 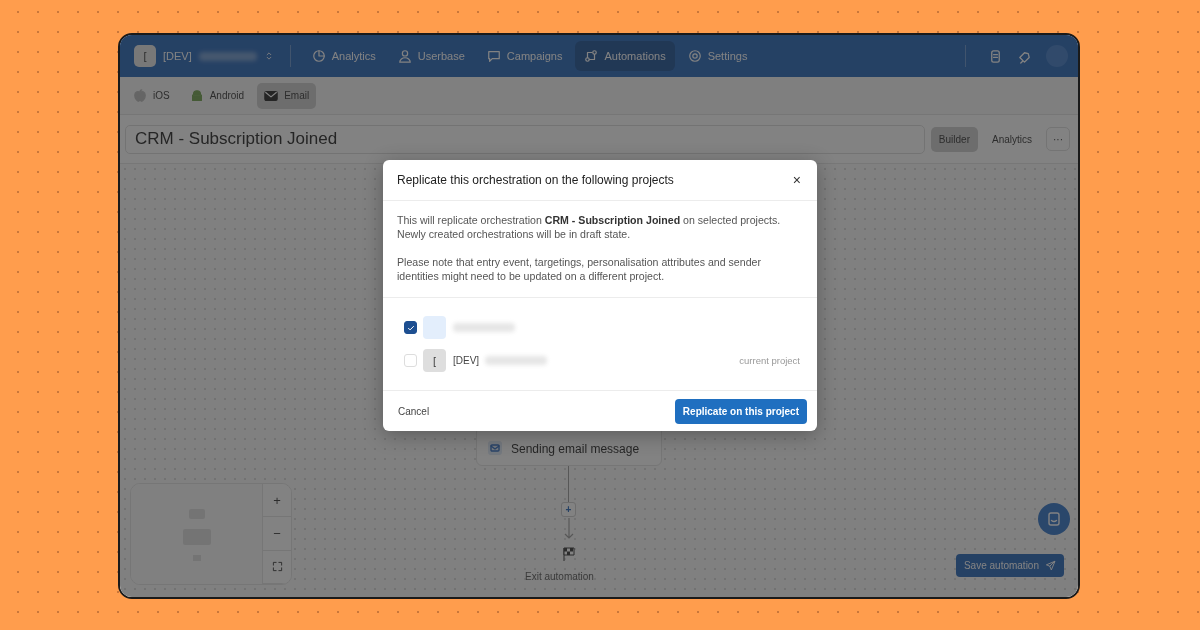 What do you see at coordinates (1012, 139) in the screenshot?
I see `view-tab: Analytics` at bounding box center [1012, 139].